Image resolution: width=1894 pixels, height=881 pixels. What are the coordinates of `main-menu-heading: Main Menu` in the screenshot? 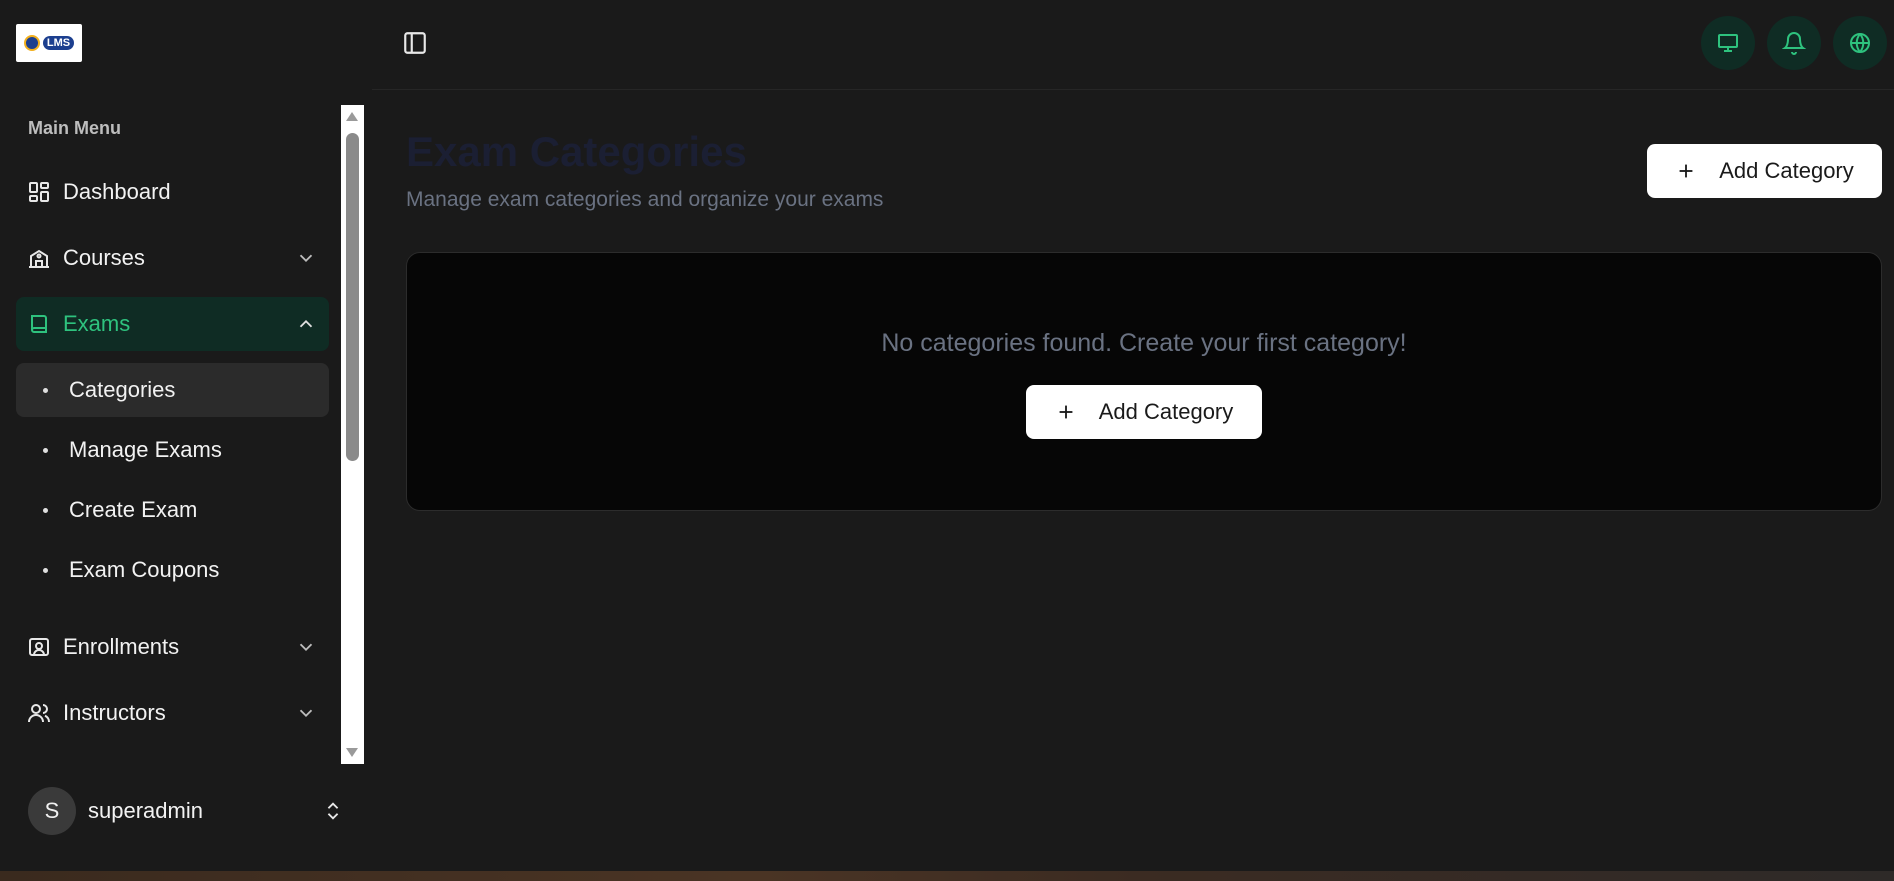 It's located at (74, 128).